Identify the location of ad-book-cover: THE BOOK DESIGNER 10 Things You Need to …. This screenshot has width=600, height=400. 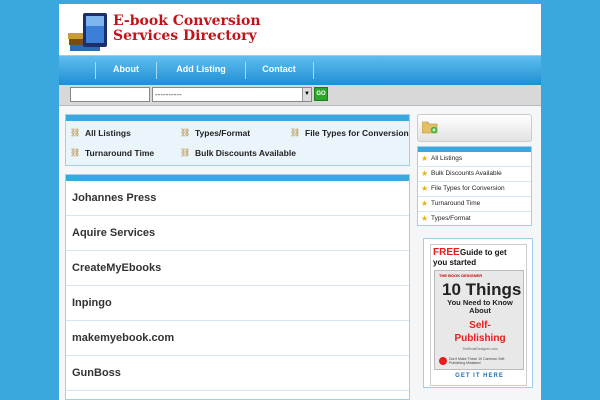
(479, 320).